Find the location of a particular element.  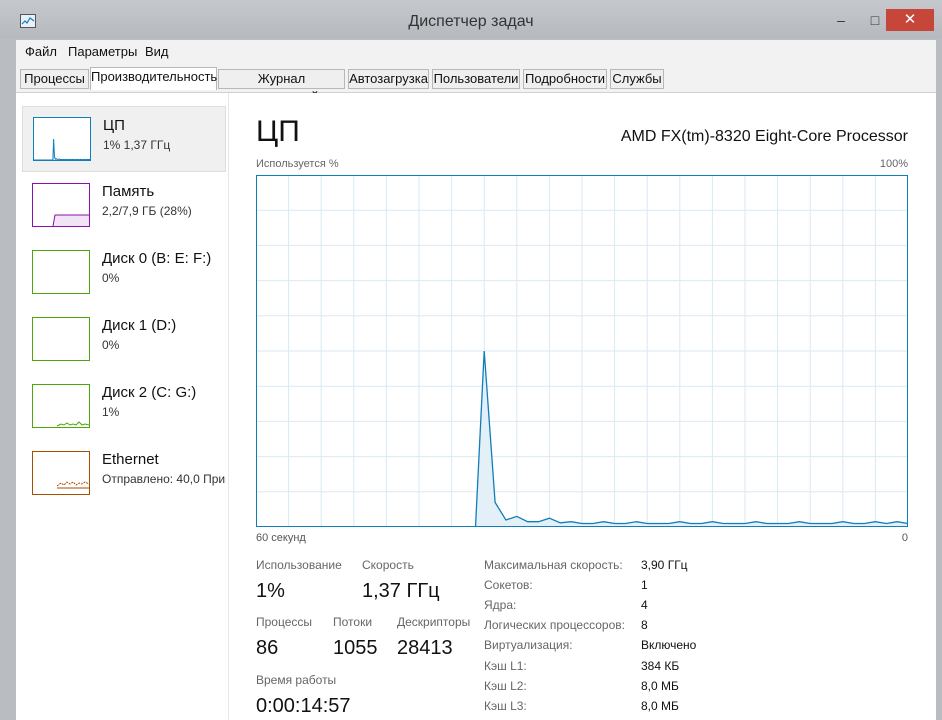

speed-value: 1,37 ГГц is located at coordinates (401, 591).